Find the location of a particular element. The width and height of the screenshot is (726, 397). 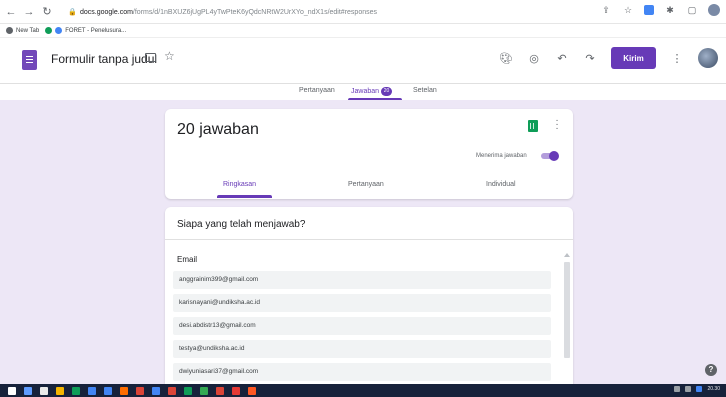

bookmark-item: New Tab is located at coordinates (22, 30).